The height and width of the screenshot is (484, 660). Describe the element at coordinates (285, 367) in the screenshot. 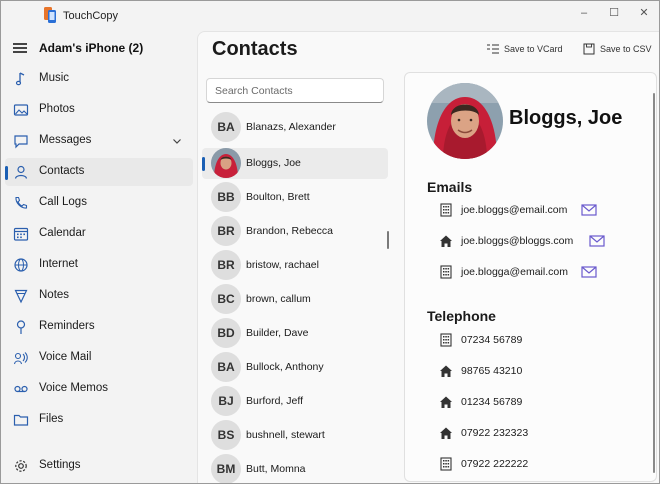

I see `contact-name: Bullock, Anthony` at that location.